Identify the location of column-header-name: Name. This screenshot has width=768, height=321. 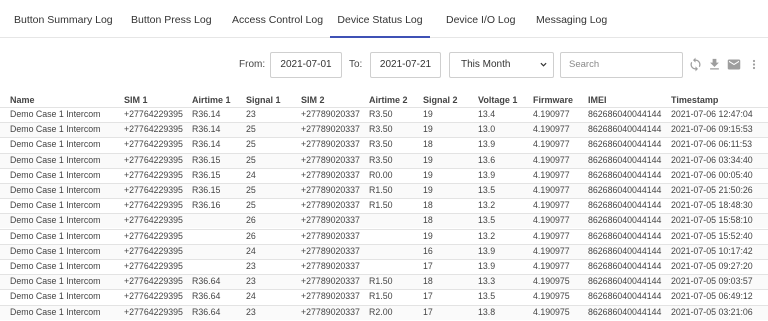
(22, 100).